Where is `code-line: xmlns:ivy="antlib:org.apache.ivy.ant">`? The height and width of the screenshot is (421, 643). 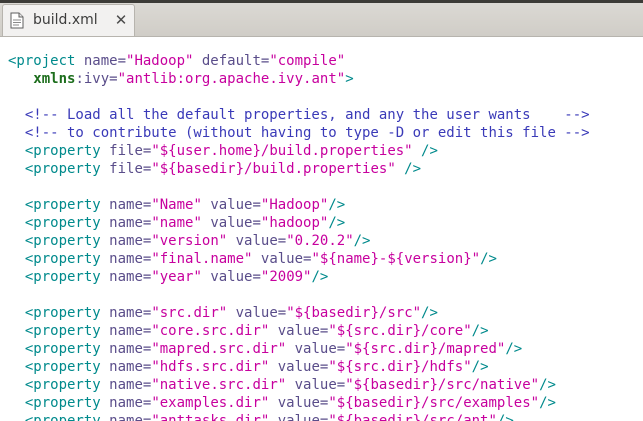
code-line: xmlns:ivy="antlib:org.apache.ivy.ant"> is located at coordinates (299, 79).